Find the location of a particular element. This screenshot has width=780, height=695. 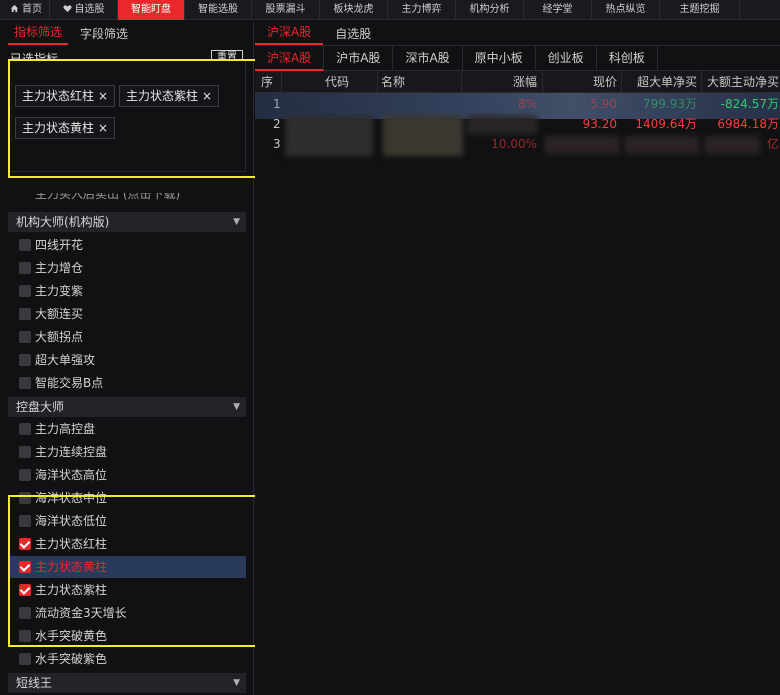

col-super-net-buy: 超大单净买 is located at coordinates (661, 82).